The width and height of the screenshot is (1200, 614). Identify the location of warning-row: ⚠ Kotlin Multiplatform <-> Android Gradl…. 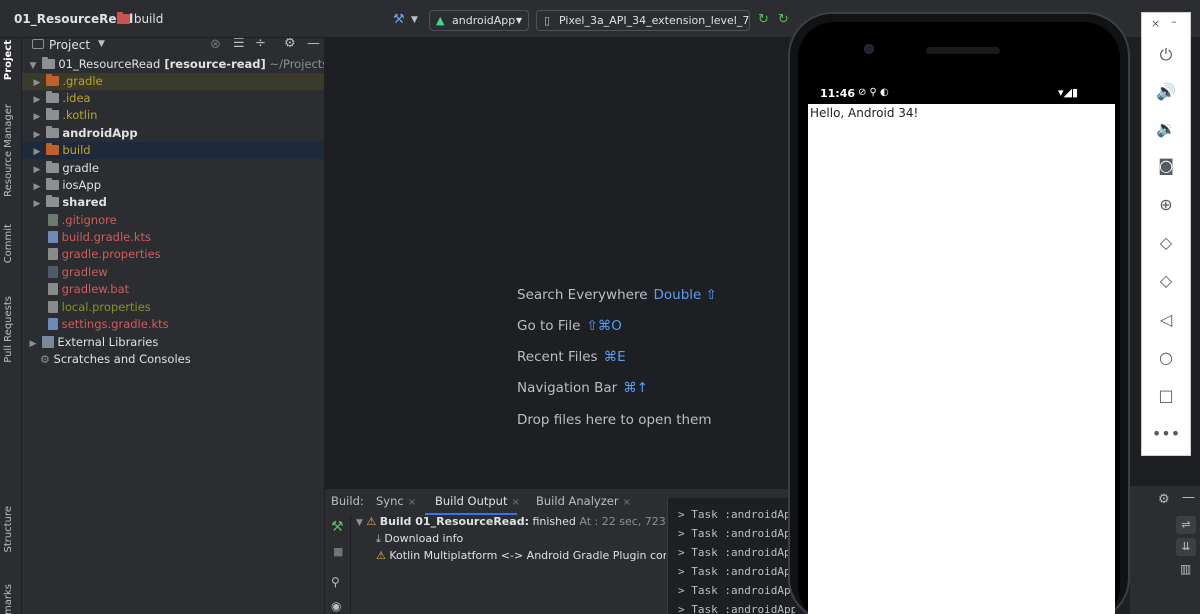
(521, 555).